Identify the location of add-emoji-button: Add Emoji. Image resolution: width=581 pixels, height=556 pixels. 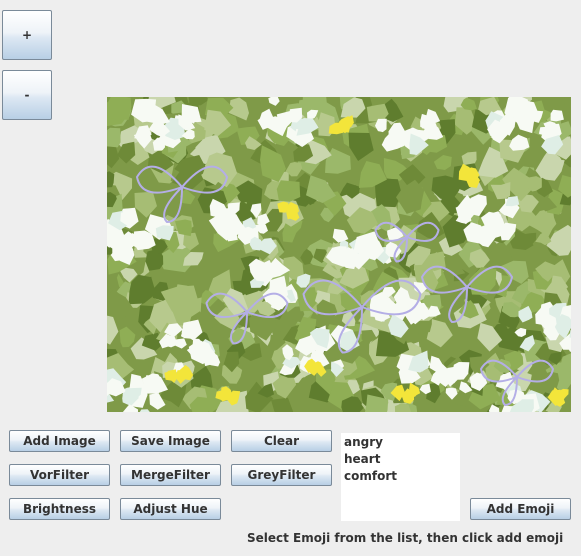
(520, 509).